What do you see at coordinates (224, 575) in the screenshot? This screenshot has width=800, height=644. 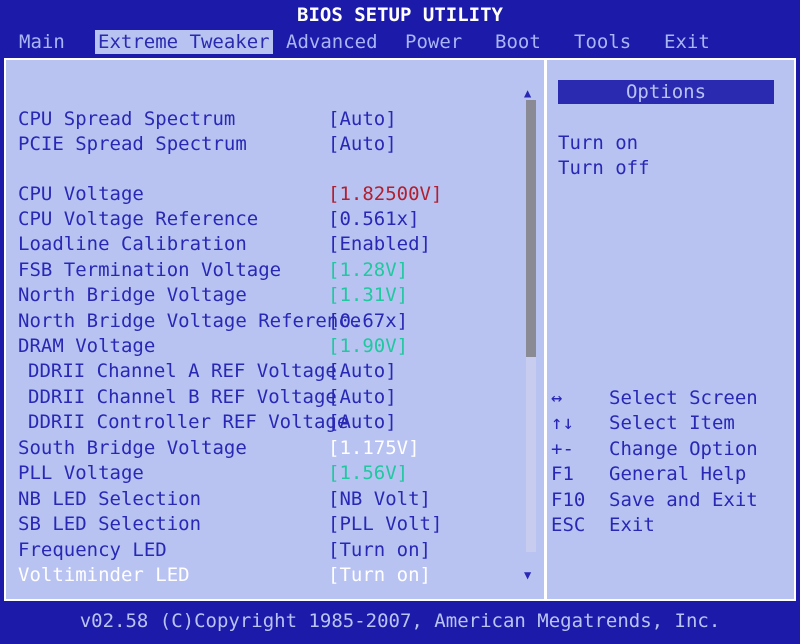 I see `setting-row-voltiminder-led: Voltiminder LED [Turn on]` at bounding box center [224, 575].